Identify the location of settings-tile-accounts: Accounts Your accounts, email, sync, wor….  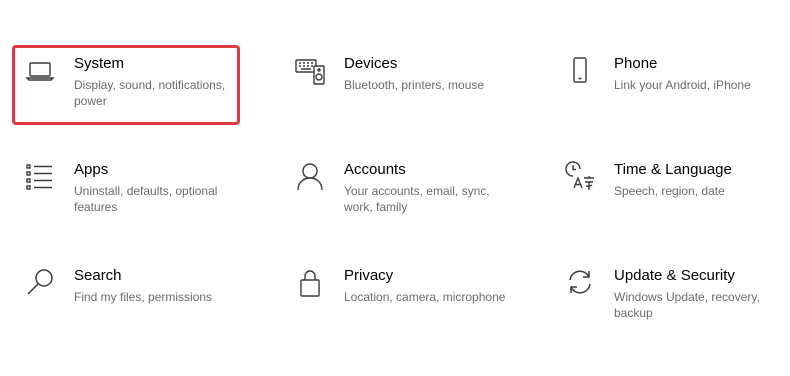
(406, 199).